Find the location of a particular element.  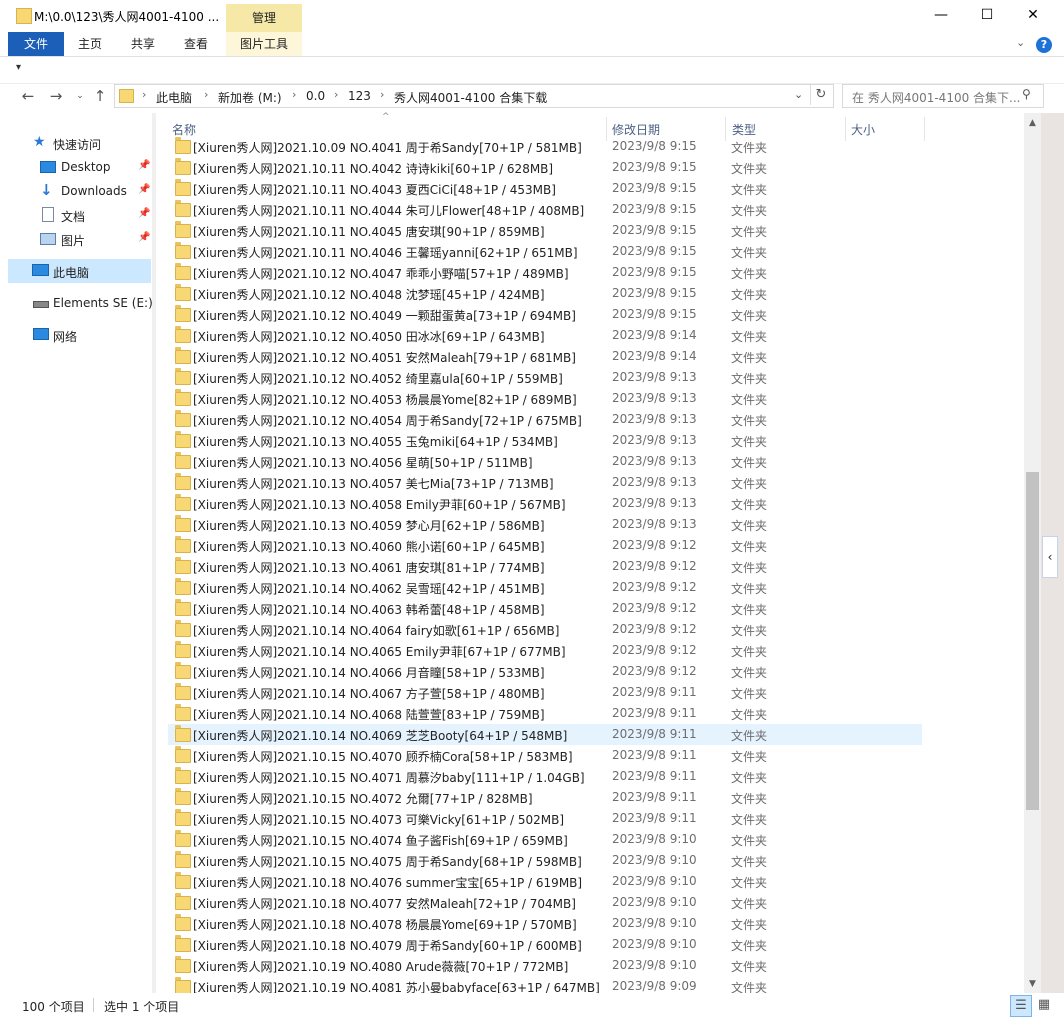

scroll-down-icon: ▼ is located at coordinates (1032, 984).